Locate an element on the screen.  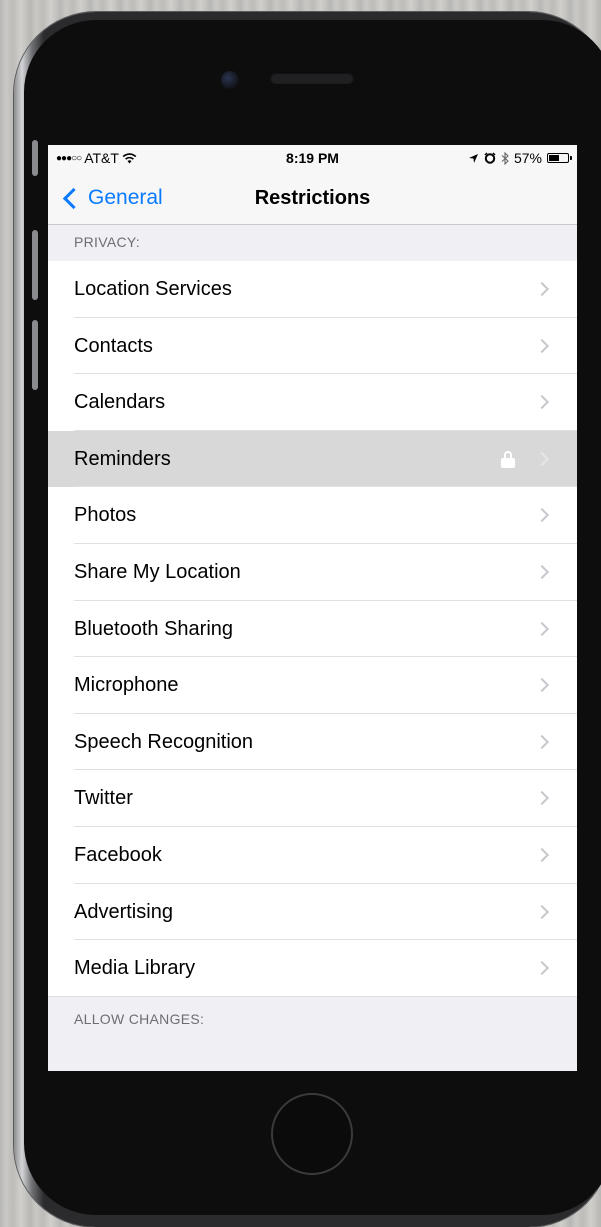
volume-down-button is located at coordinates (35, 355).